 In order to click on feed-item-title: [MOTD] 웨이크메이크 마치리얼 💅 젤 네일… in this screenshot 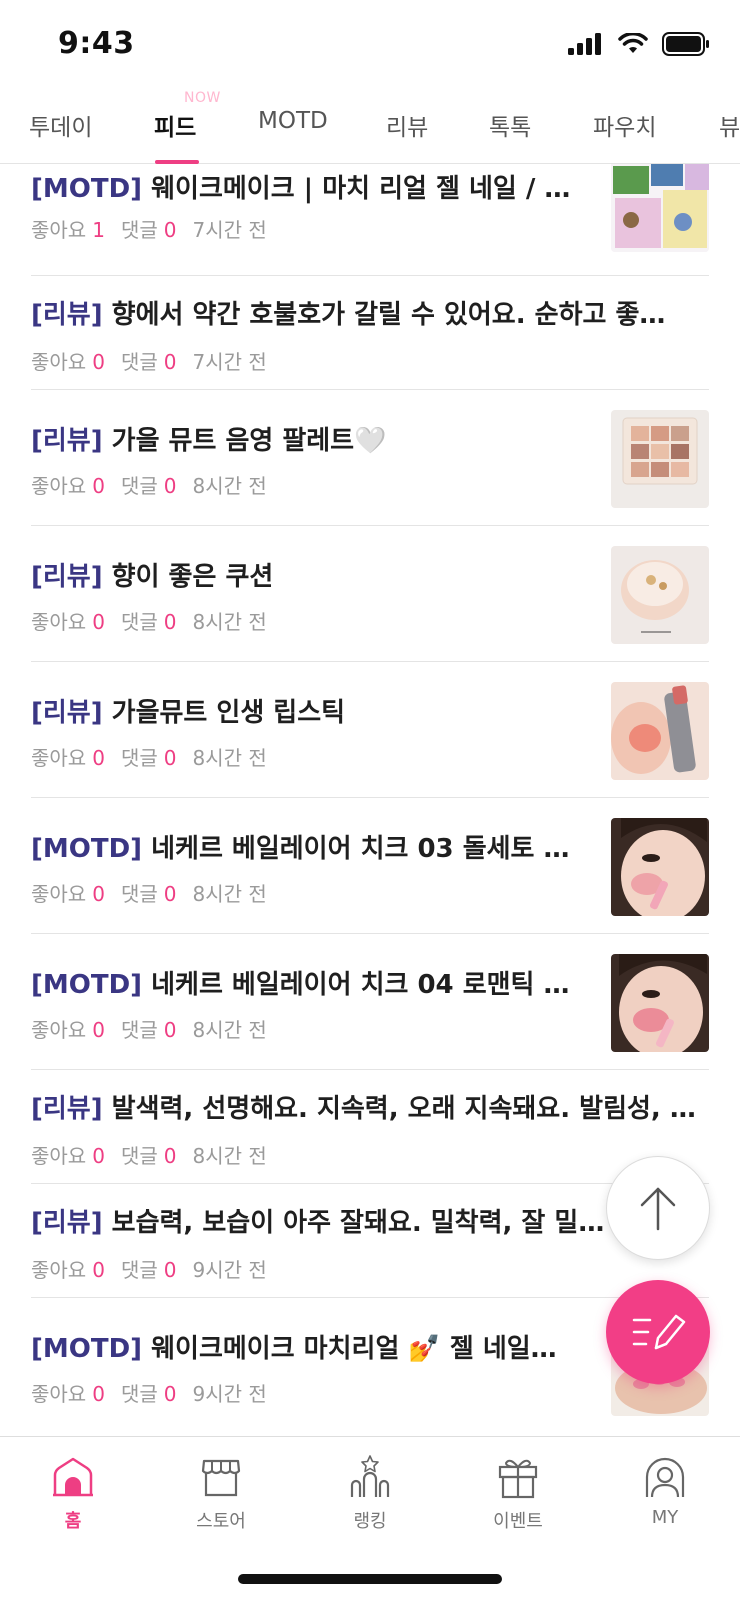, I will do `click(294, 1349)`.